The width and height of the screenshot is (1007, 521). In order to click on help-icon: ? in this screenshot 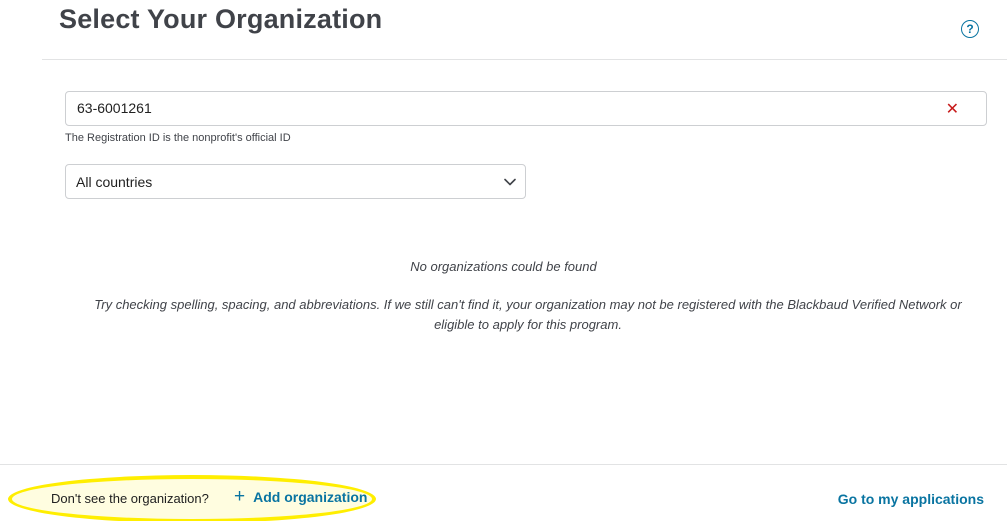, I will do `click(970, 29)`.